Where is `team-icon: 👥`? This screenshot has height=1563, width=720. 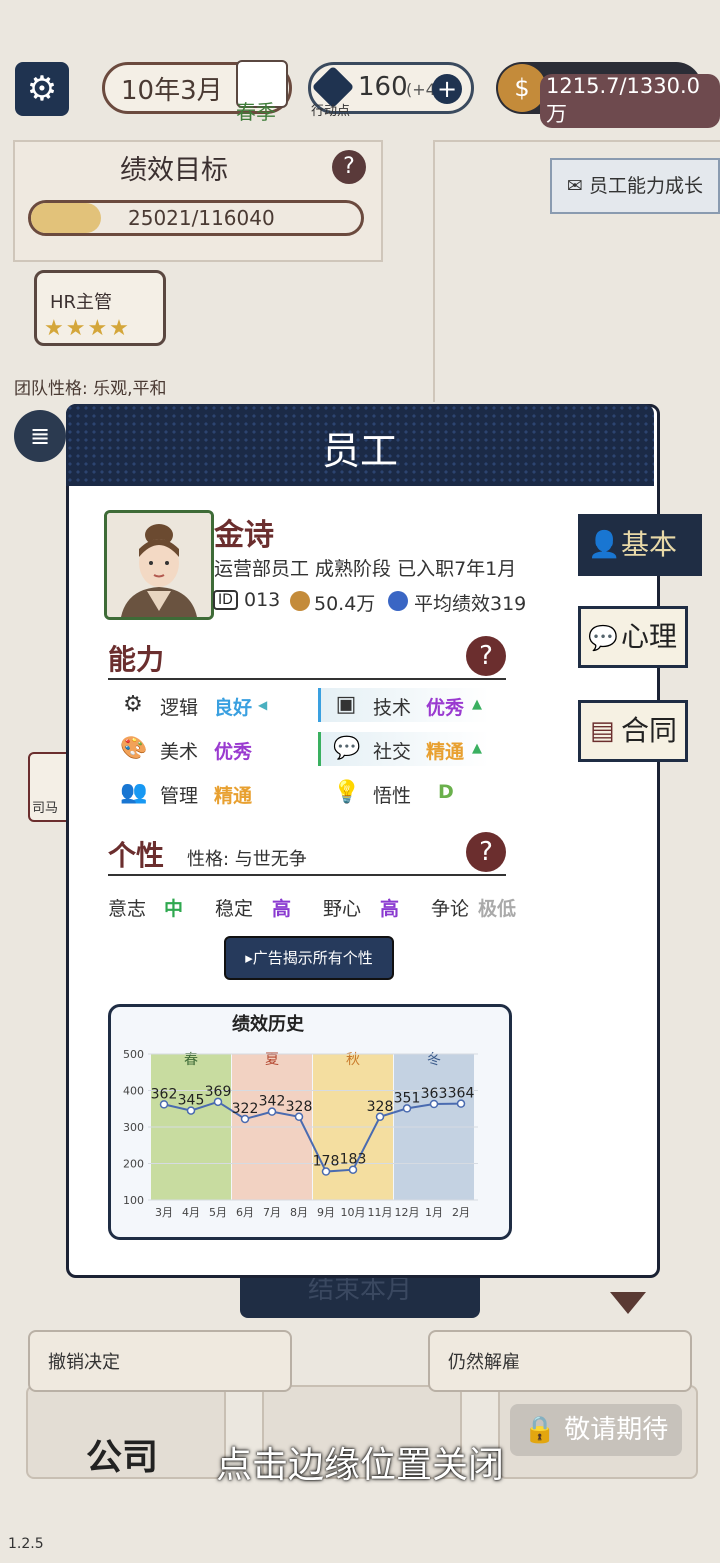
team-icon: 👥 is located at coordinates (134, 792).